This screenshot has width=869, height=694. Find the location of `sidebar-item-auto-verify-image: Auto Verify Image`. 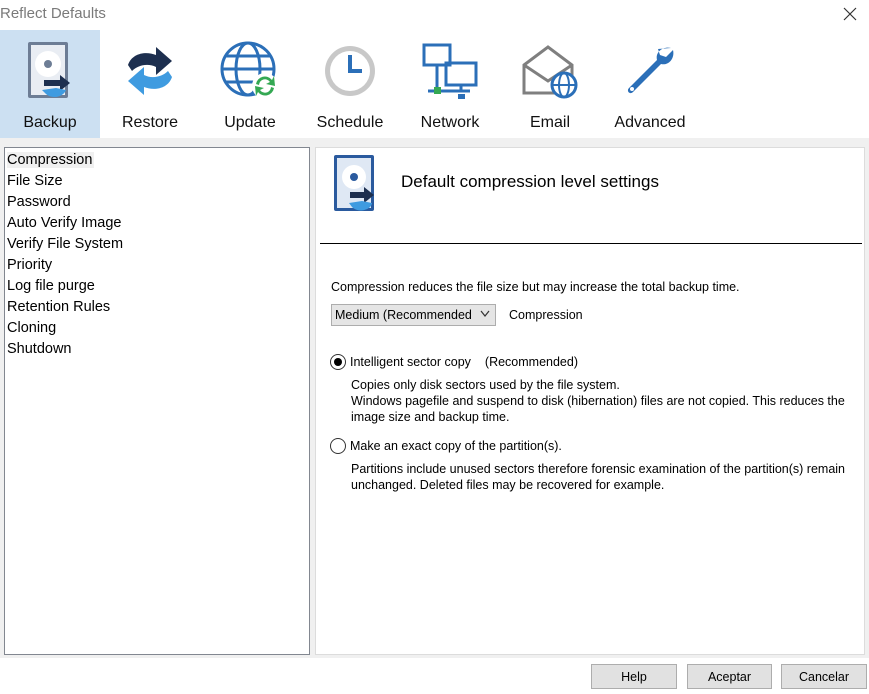

sidebar-item-auto-verify-image: Auto Verify Image is located at coordinates (157, 223).